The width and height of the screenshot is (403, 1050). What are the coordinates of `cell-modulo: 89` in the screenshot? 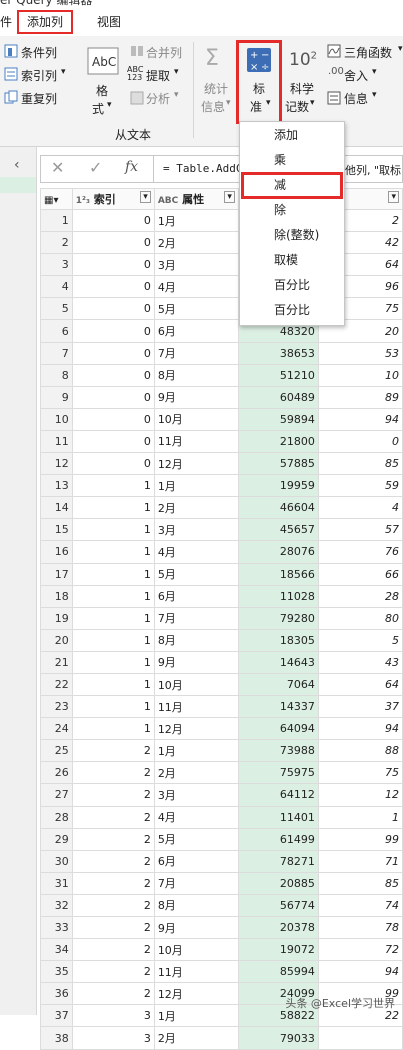 It's located at (360, 397).